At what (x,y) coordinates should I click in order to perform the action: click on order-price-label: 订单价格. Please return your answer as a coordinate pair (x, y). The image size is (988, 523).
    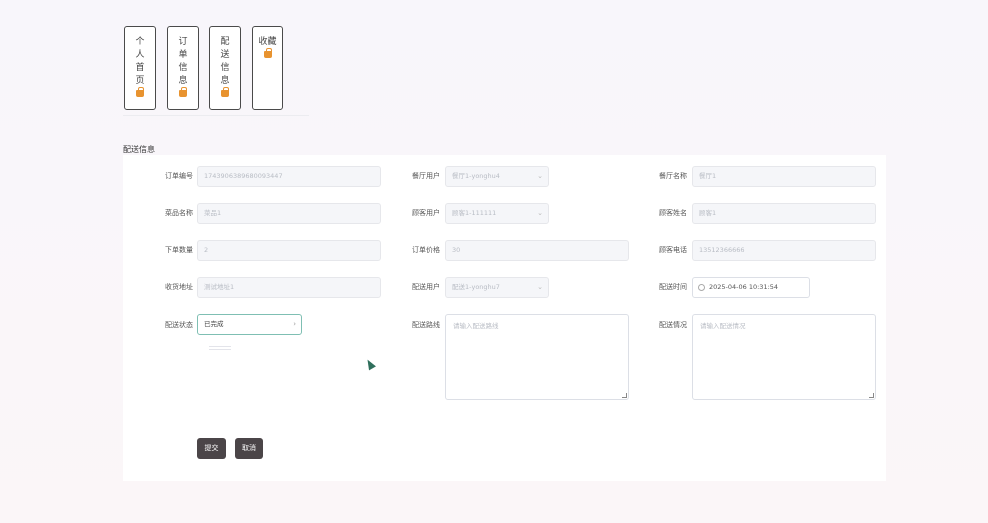
    Looking at the image, I should click on (426, 250).